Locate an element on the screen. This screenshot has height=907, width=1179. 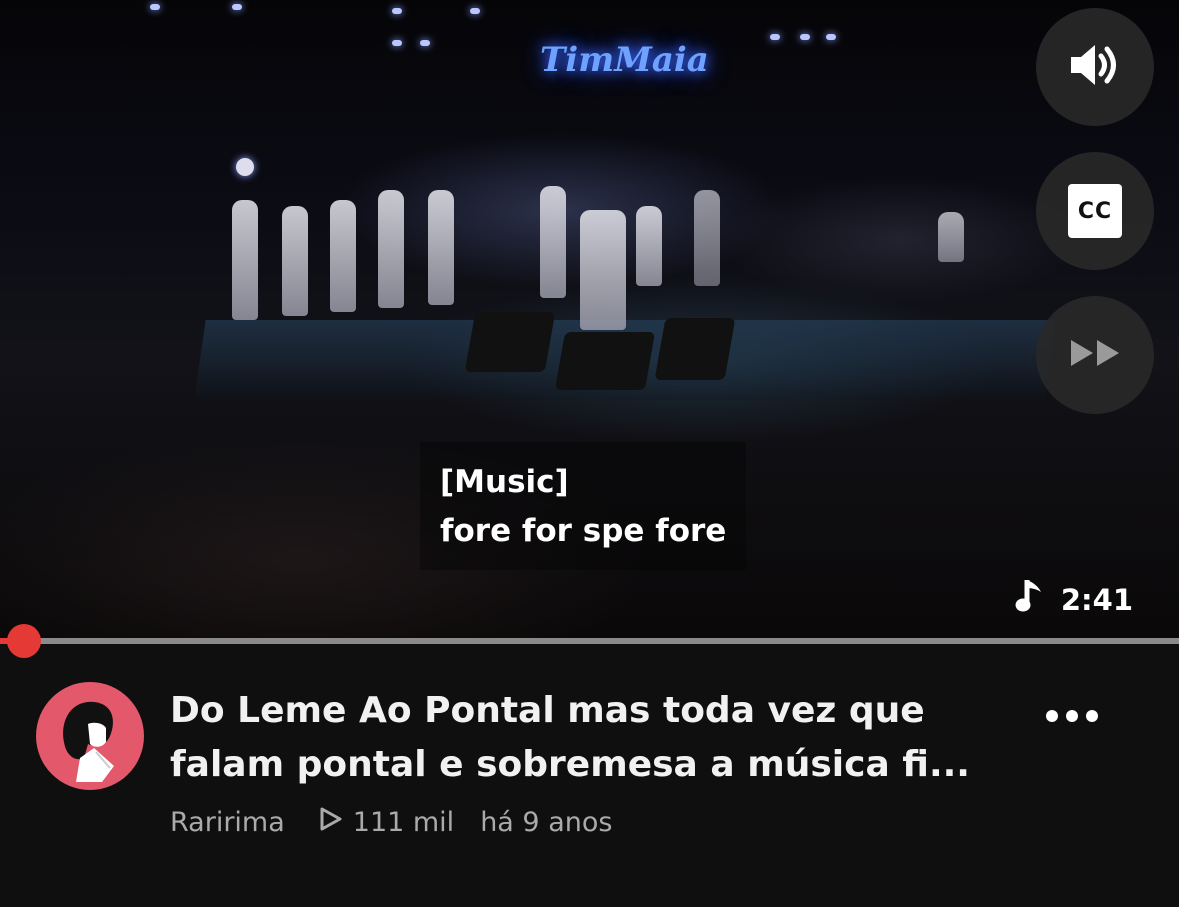
video-title-line: Do Leme Ao Pontal mas toda vez que is located at coordinates (547, 710).